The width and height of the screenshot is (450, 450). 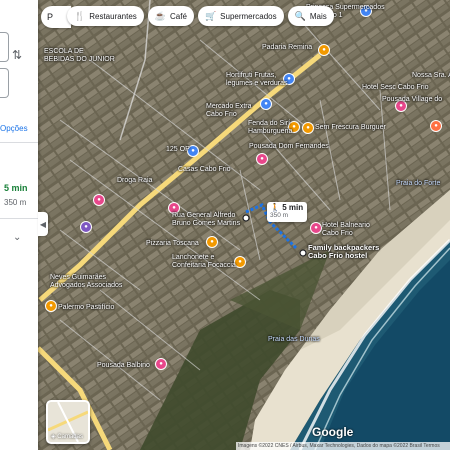 I want to click on education-pin-icon: ●, so click(x=86, y=227).